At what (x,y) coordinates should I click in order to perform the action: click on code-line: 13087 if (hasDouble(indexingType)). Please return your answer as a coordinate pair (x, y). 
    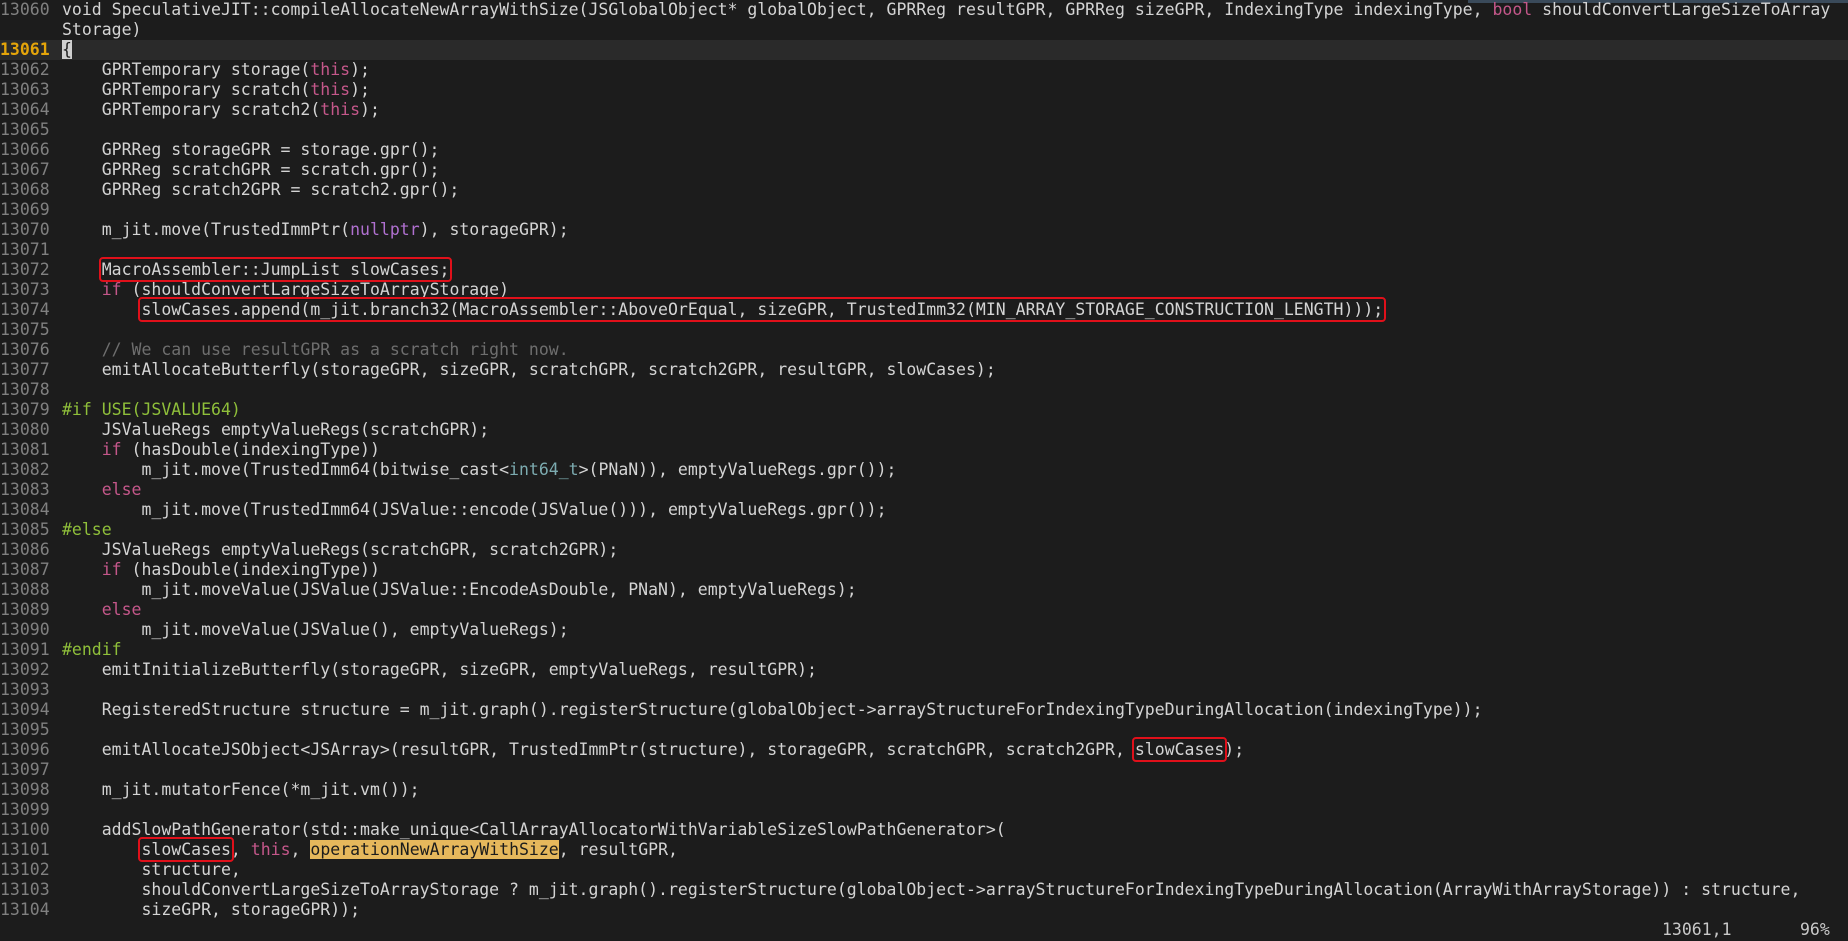
    Looking at the image, I should click on (924, 570).